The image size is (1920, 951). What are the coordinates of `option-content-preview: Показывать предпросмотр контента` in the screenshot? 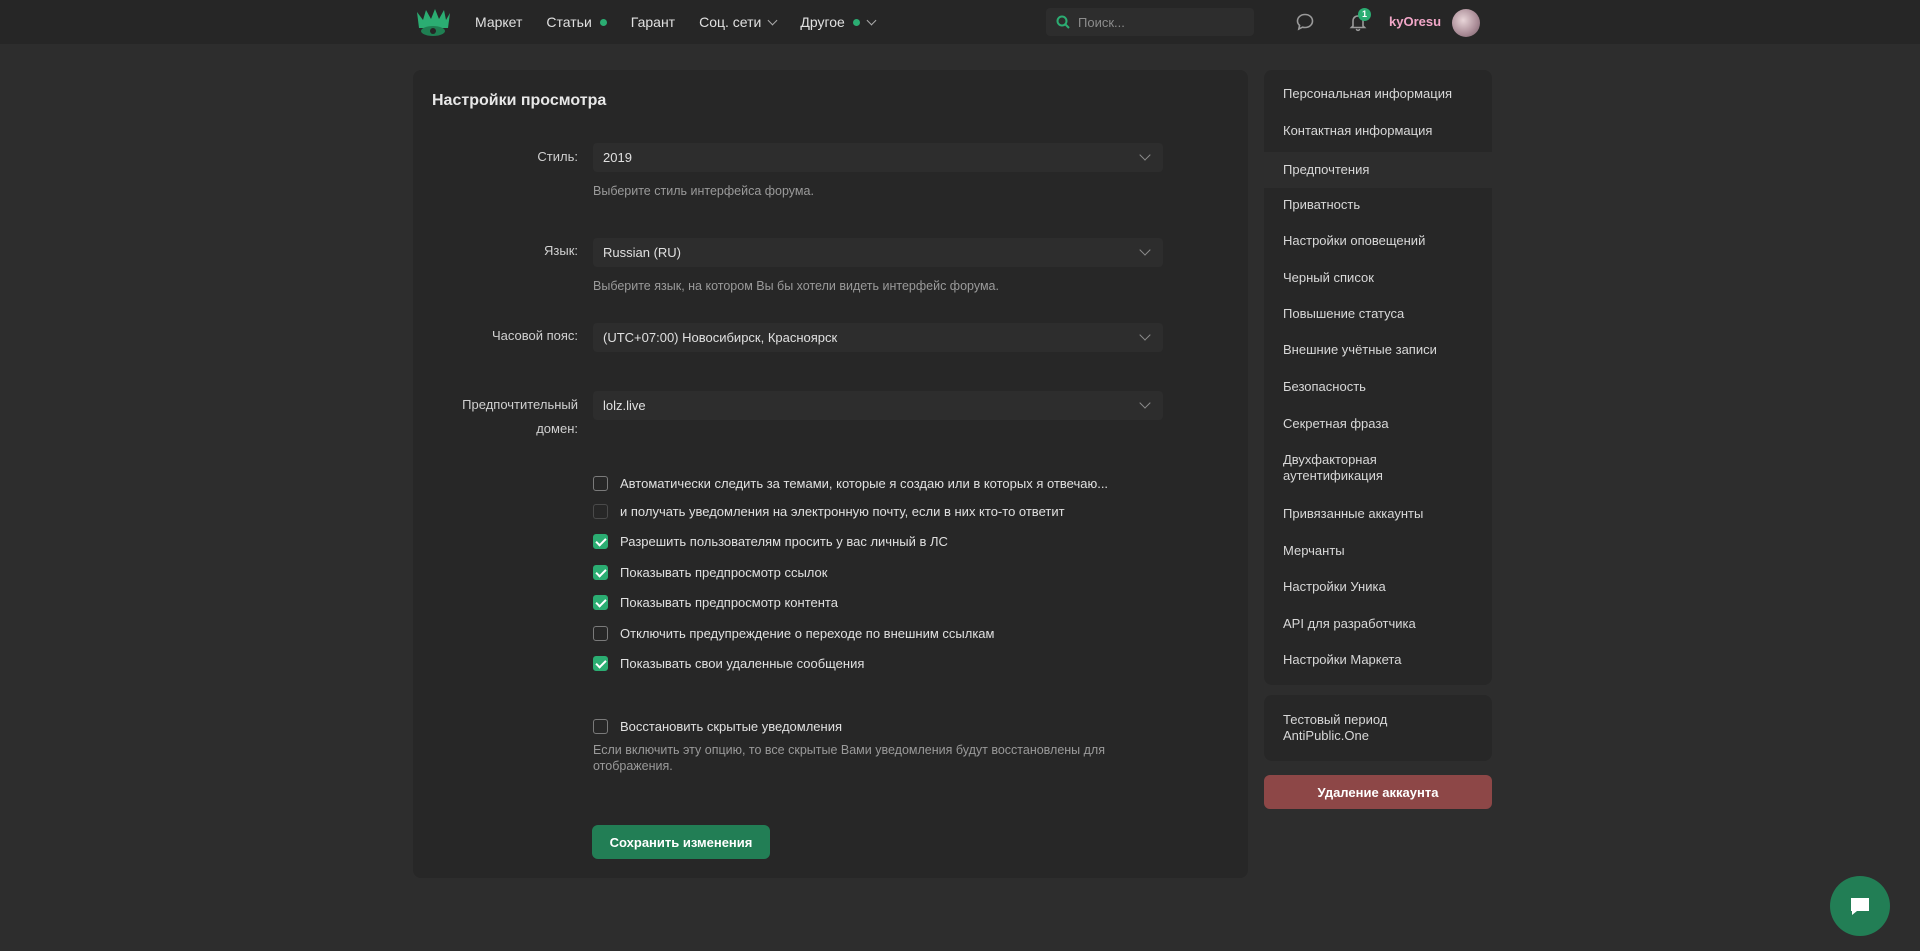 It's located at (715, 602).